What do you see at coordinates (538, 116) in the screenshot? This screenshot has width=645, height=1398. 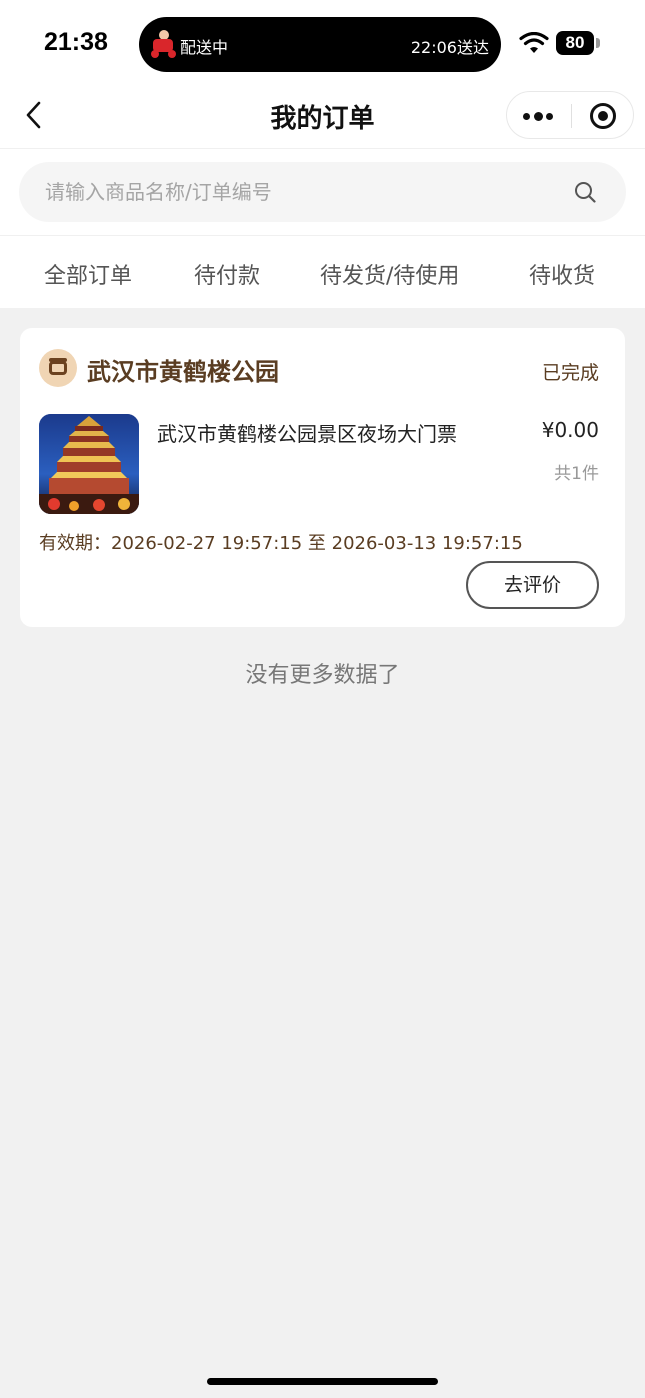 I see `more-options-icon` at bounding box center [538, 116].